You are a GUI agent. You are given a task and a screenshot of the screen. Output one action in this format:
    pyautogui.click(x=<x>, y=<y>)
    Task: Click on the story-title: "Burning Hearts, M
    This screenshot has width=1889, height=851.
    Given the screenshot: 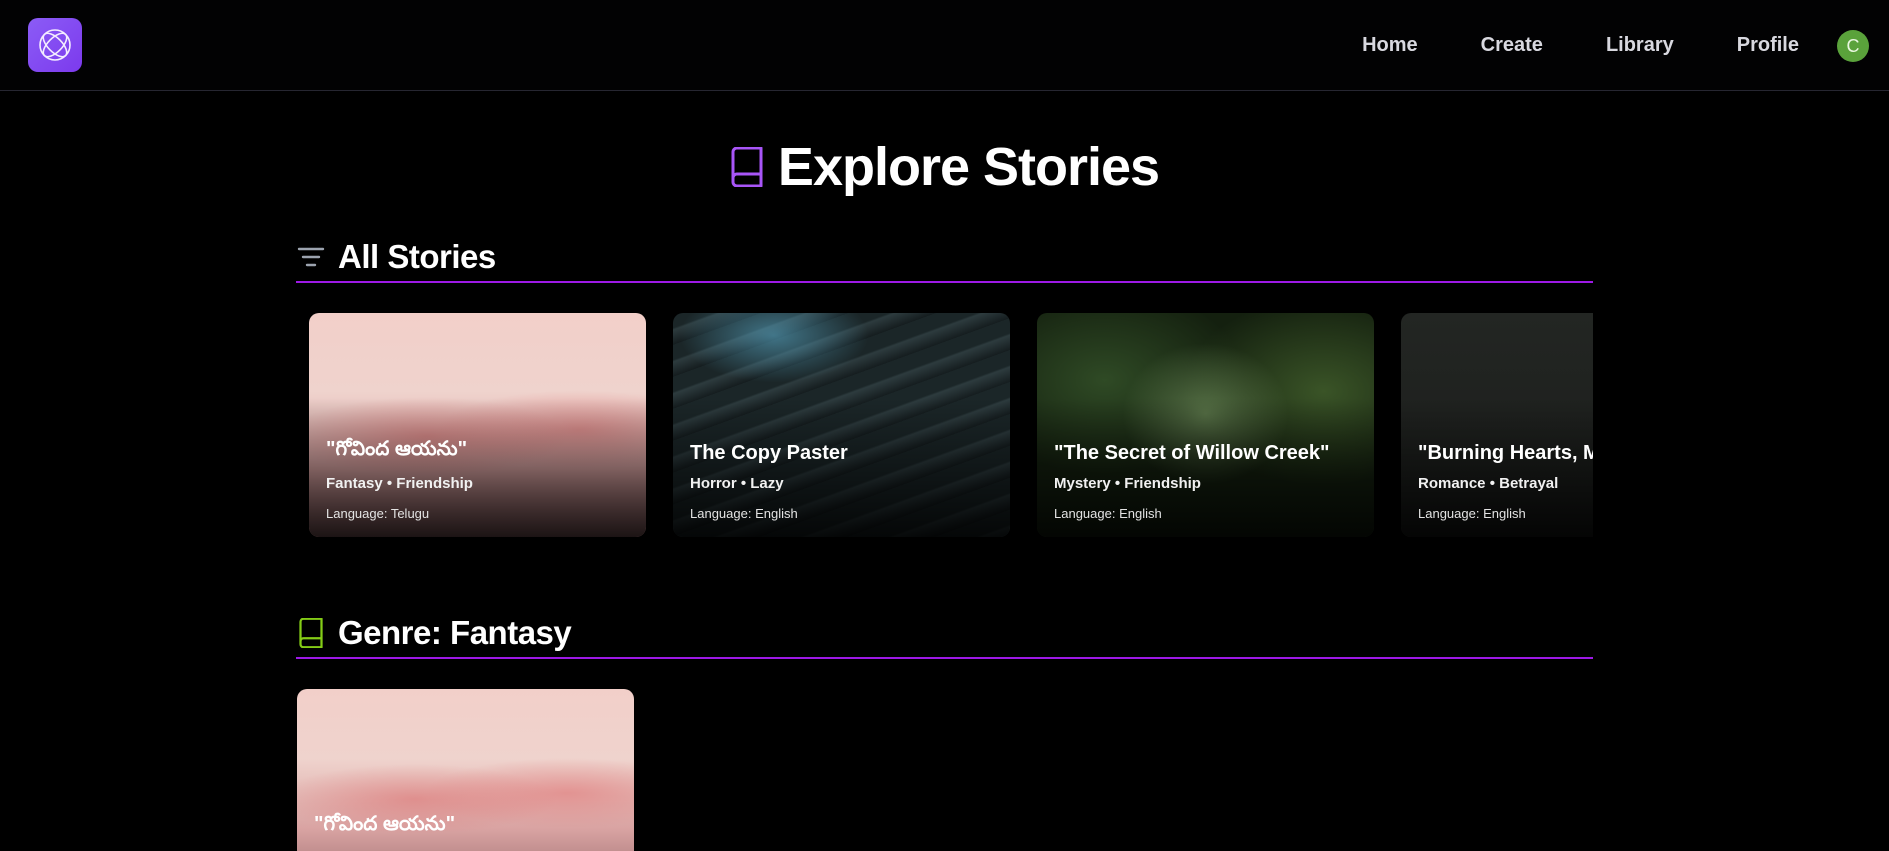 What is the action you would take?
    pyautogui.click(x=1505, y=453)
    